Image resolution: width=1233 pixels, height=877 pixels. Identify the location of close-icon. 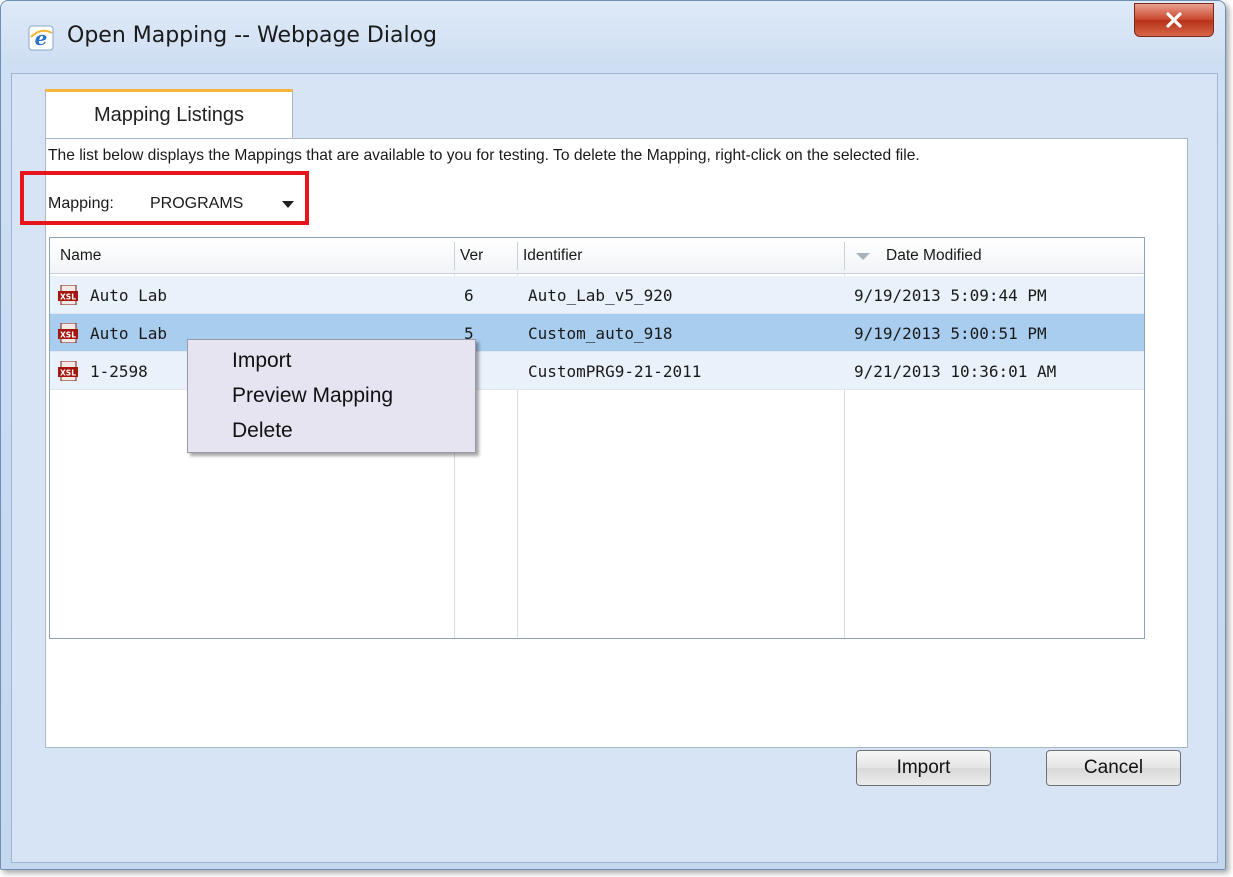
(1174, 20).